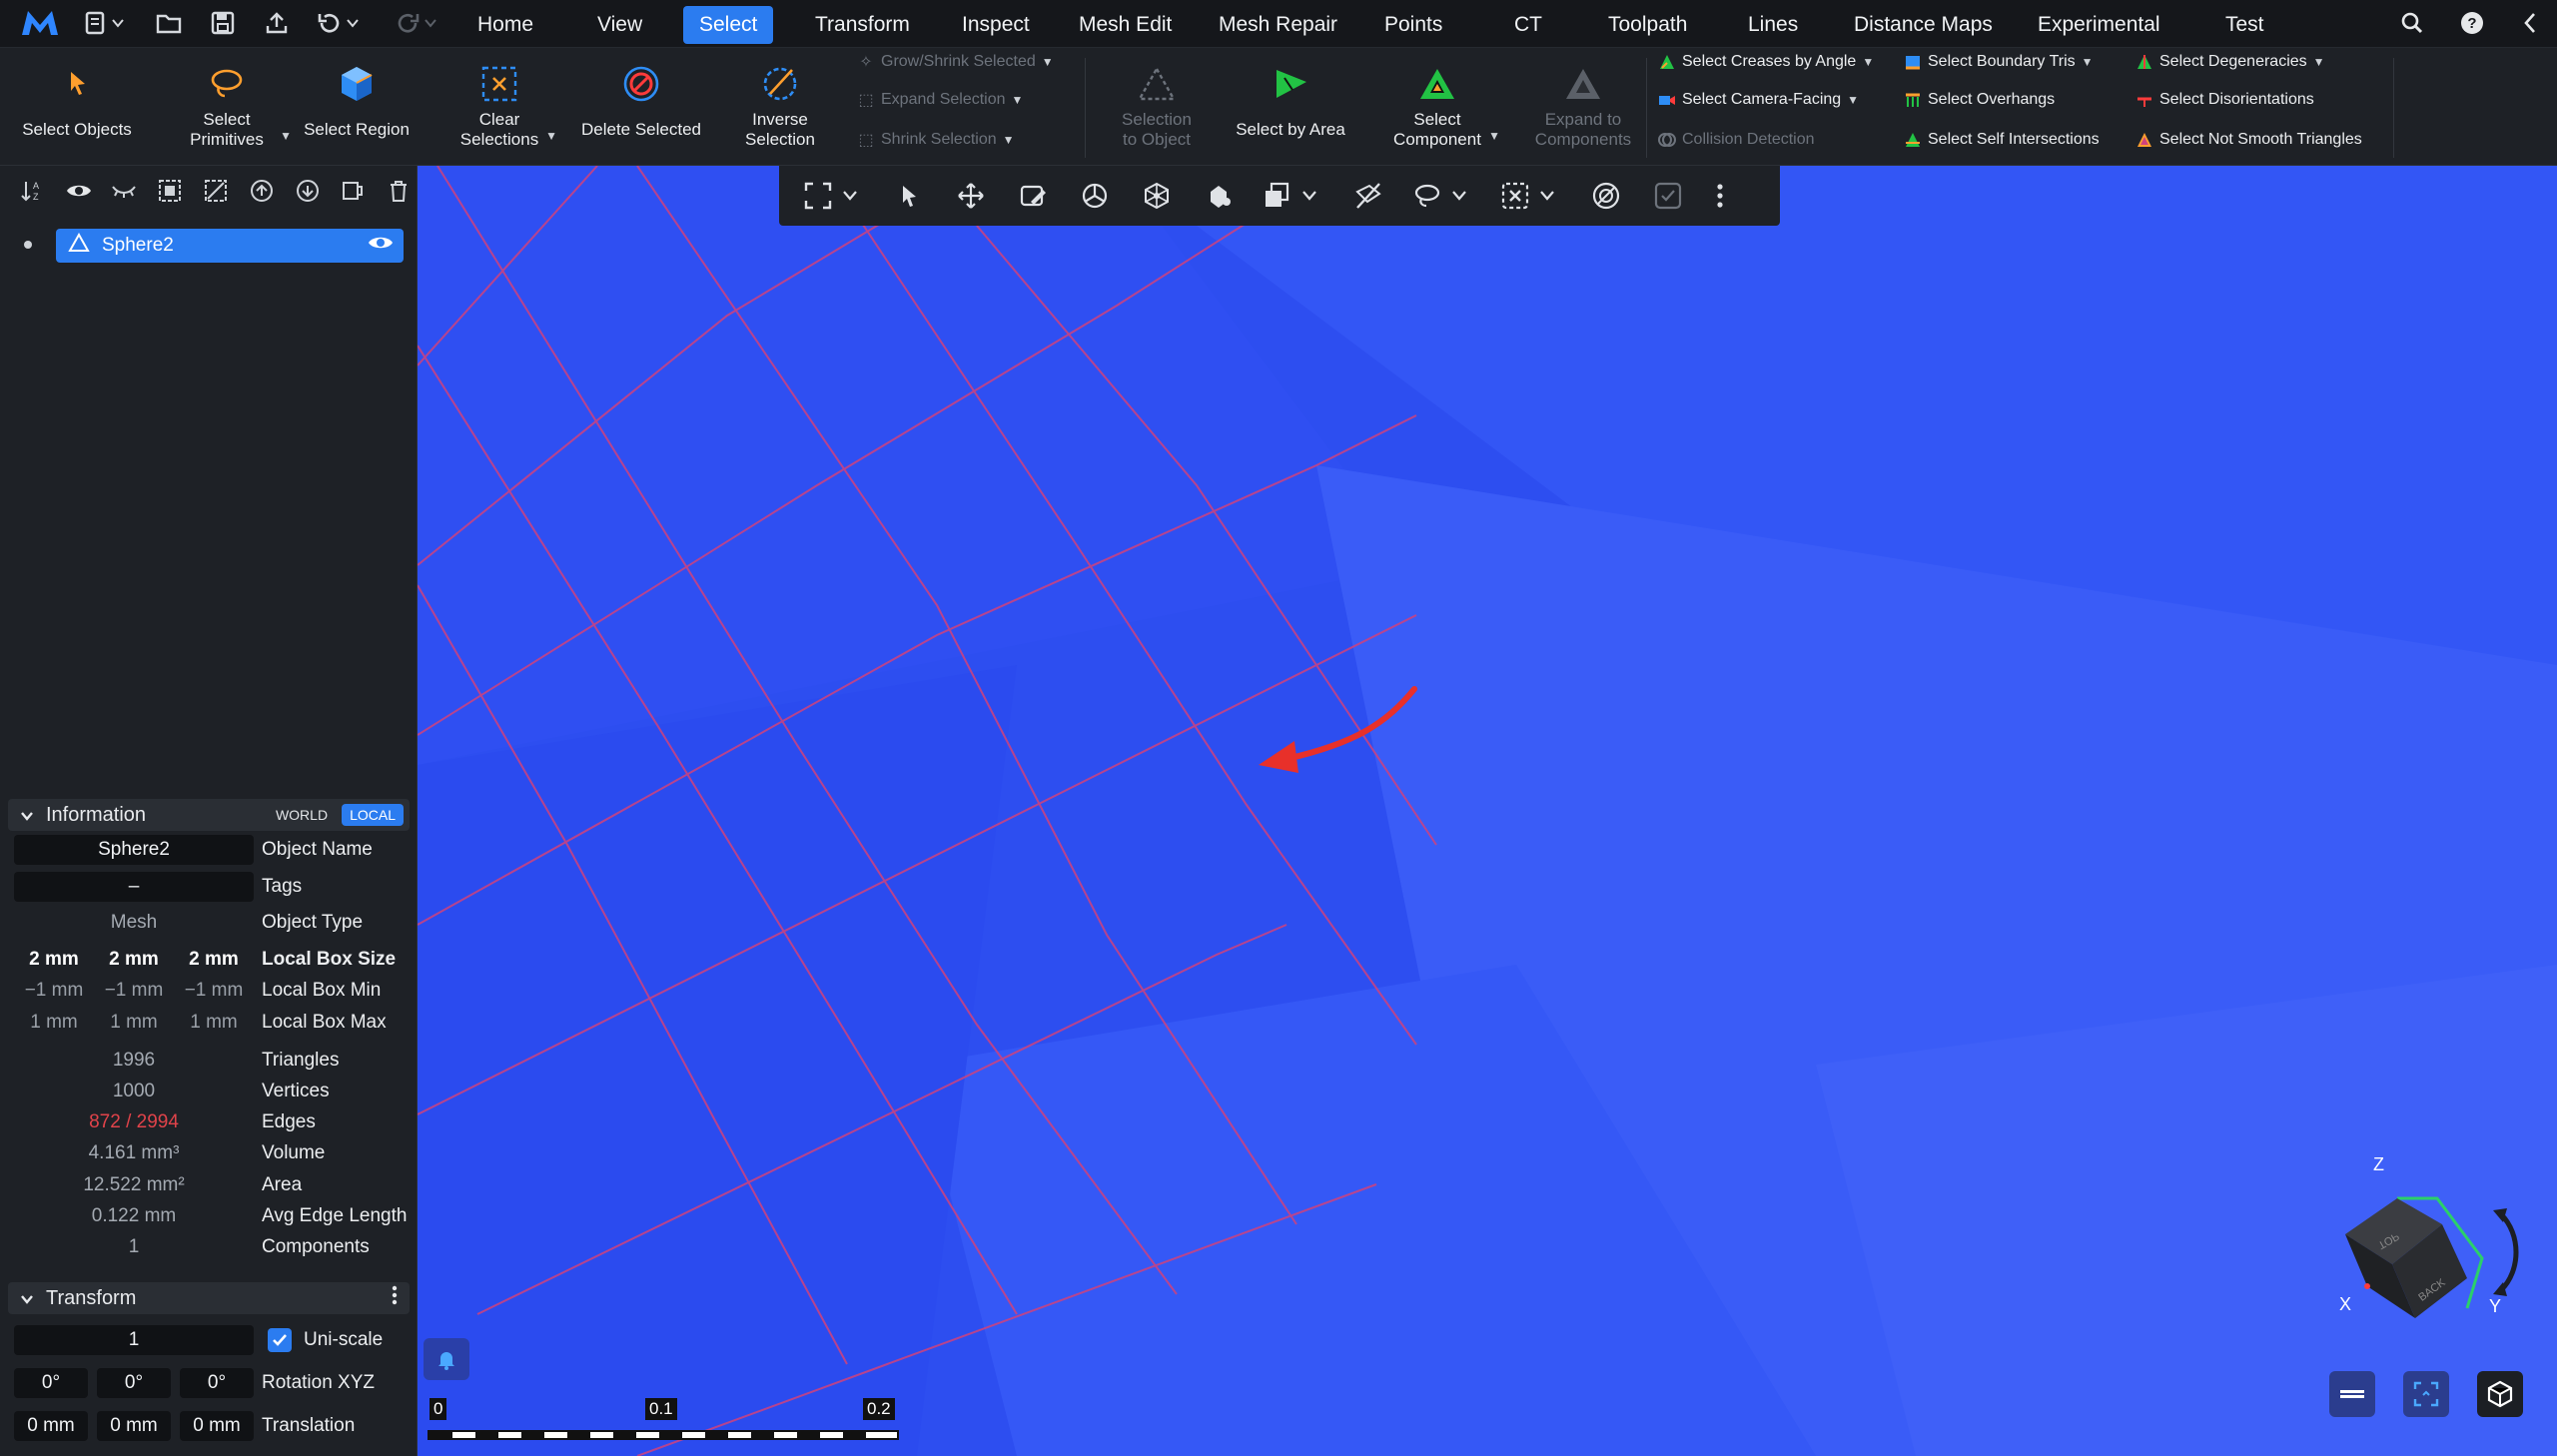 This screenshot has width=2557, height=1456. What do you see at coordinates (862, 25) in the screenshot?
I see `menu-transform: Transform` at bounding box center [862, 25].